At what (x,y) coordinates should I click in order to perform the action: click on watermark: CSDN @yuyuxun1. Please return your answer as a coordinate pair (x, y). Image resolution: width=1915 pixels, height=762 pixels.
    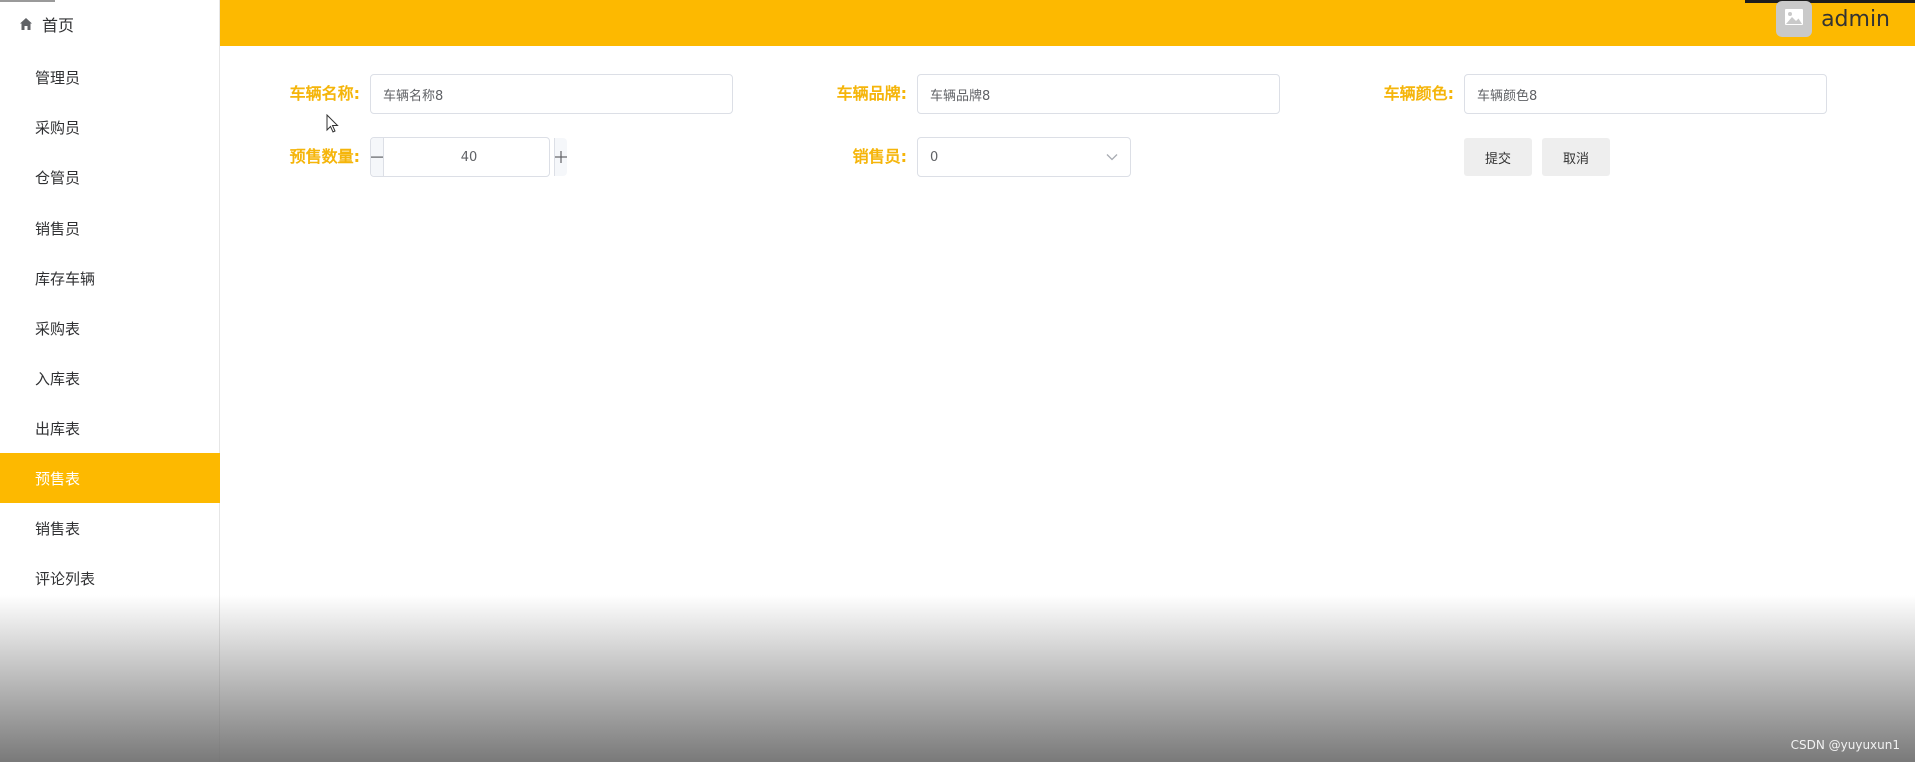
    Looking at the image, I should click on (1845, 745).